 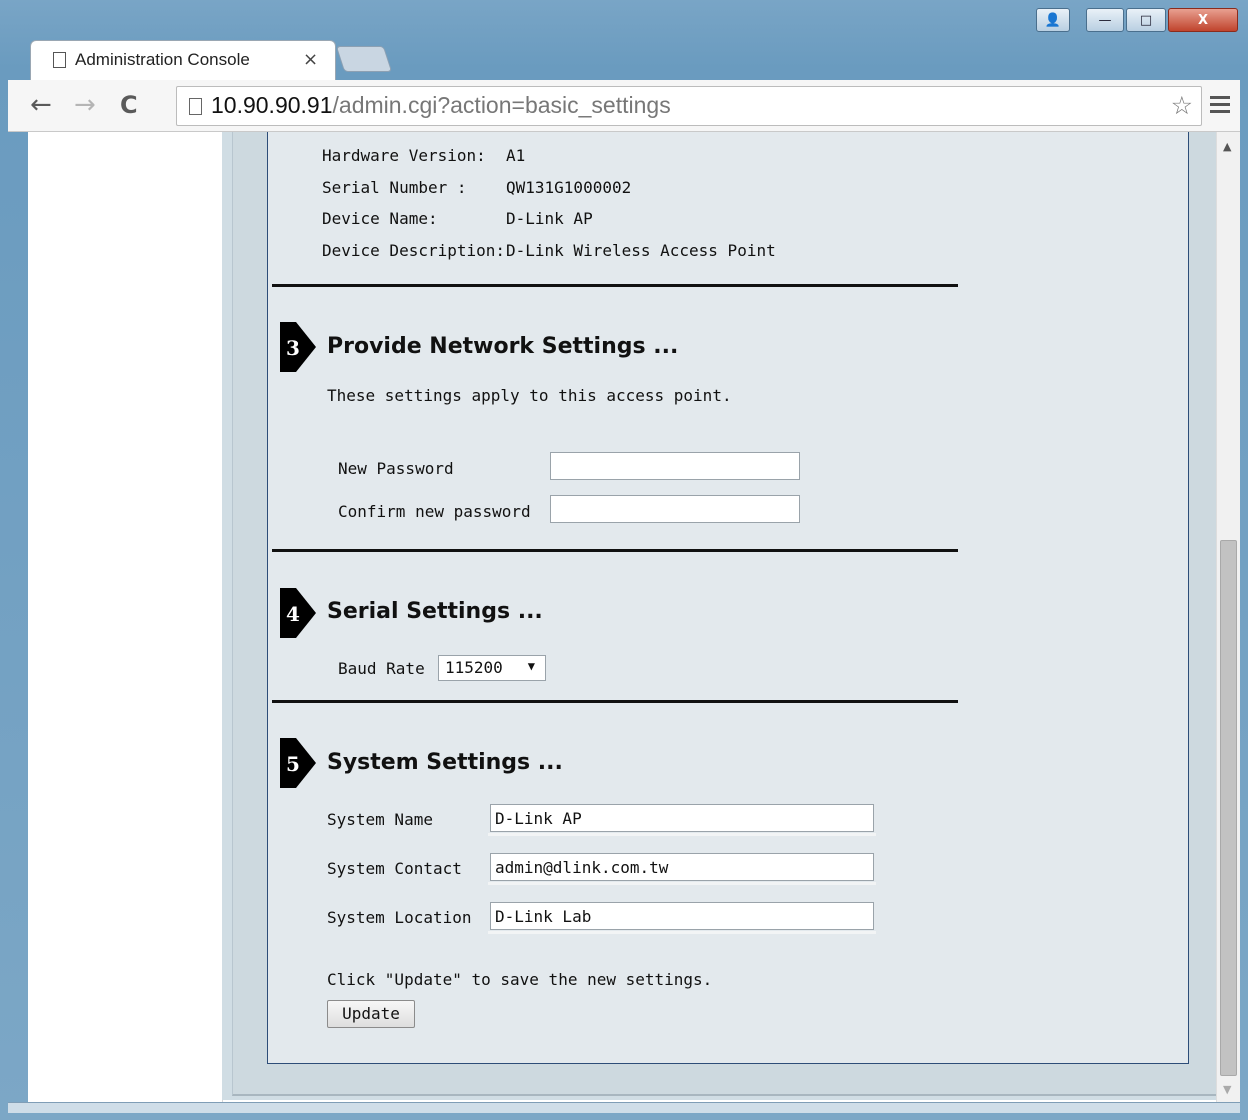 I want to click on info-value: A1, so click(x=516, y=155).